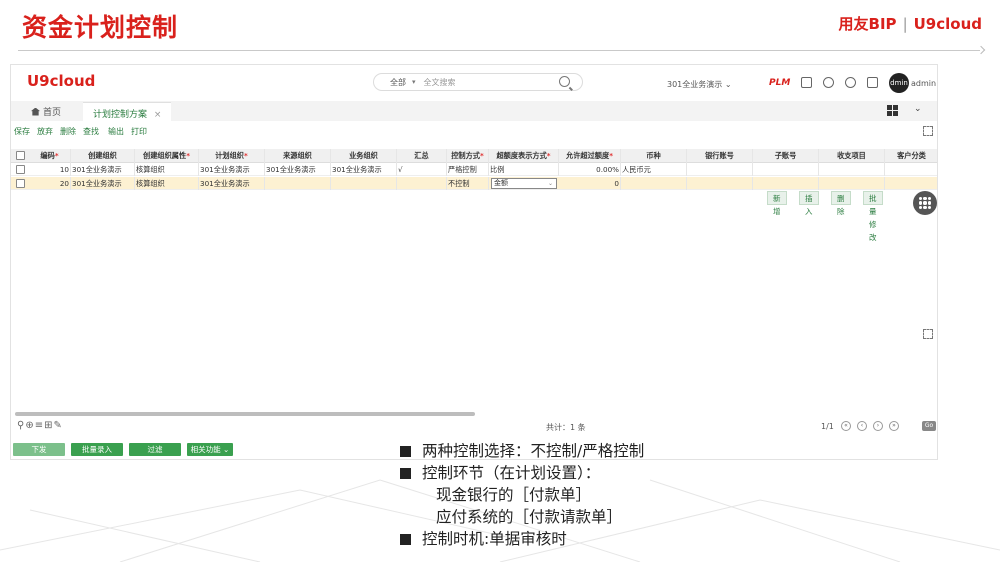 This screenshot has height=562, width=1000. Describe the element at coordinates (852, 156) in the screenshot. I see `col-income-expense: 收支项目` at that location.